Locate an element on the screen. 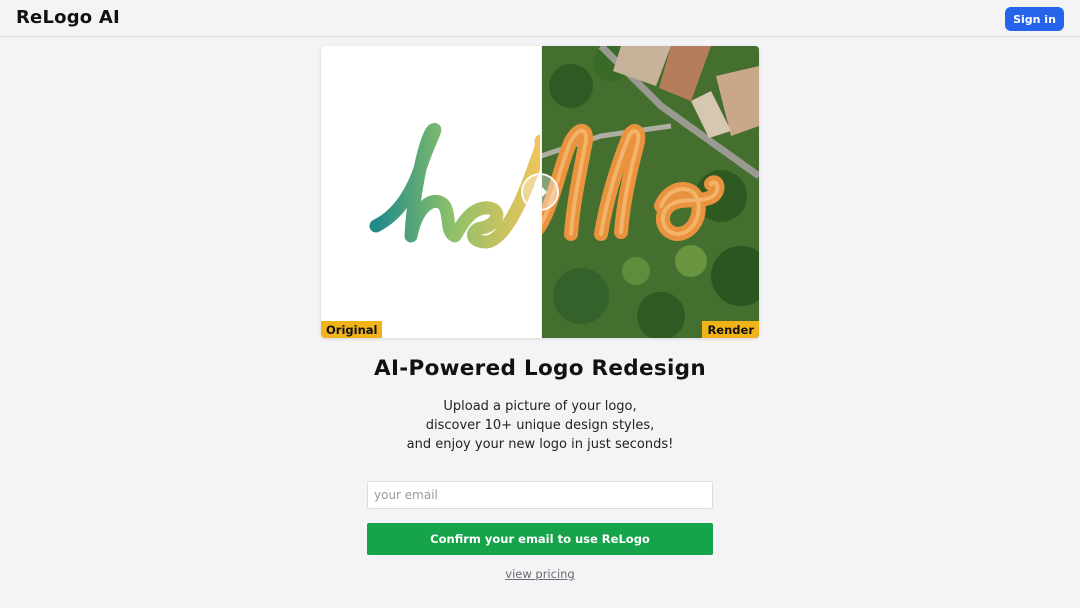 This screenshot has width=1080, height=608. description-line-3: and enjoy your new logo in just seconds! is located at coordinates (540, 444).